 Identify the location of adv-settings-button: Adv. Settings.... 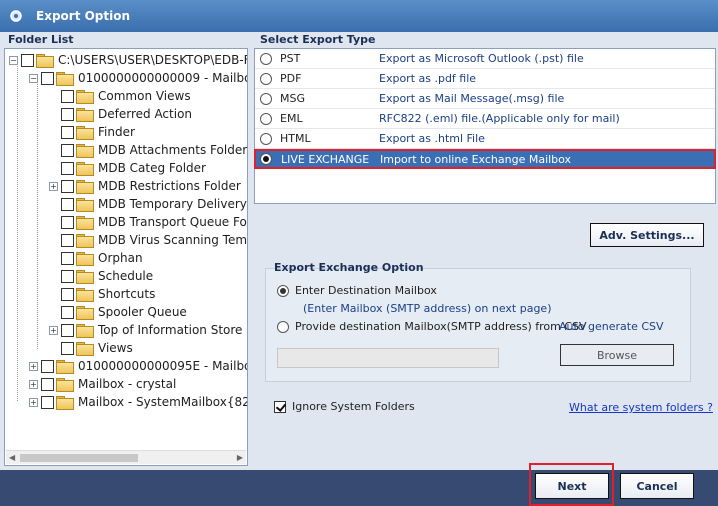
(647, 235).